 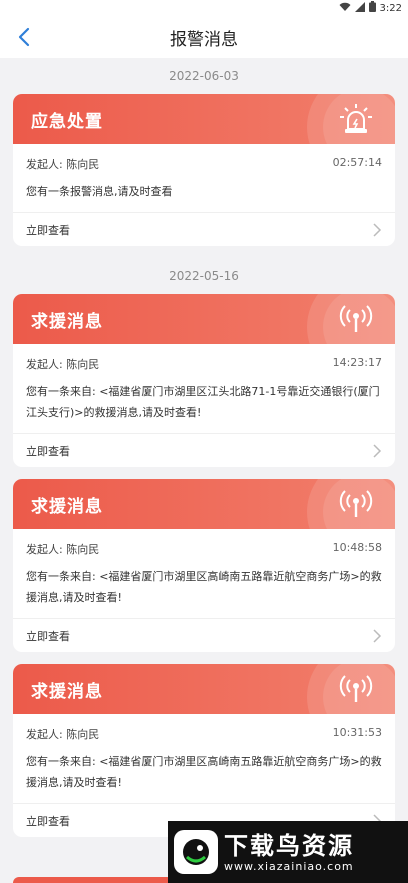 I want to click on message-time: 02:57:14, so click(x=357, y=162).